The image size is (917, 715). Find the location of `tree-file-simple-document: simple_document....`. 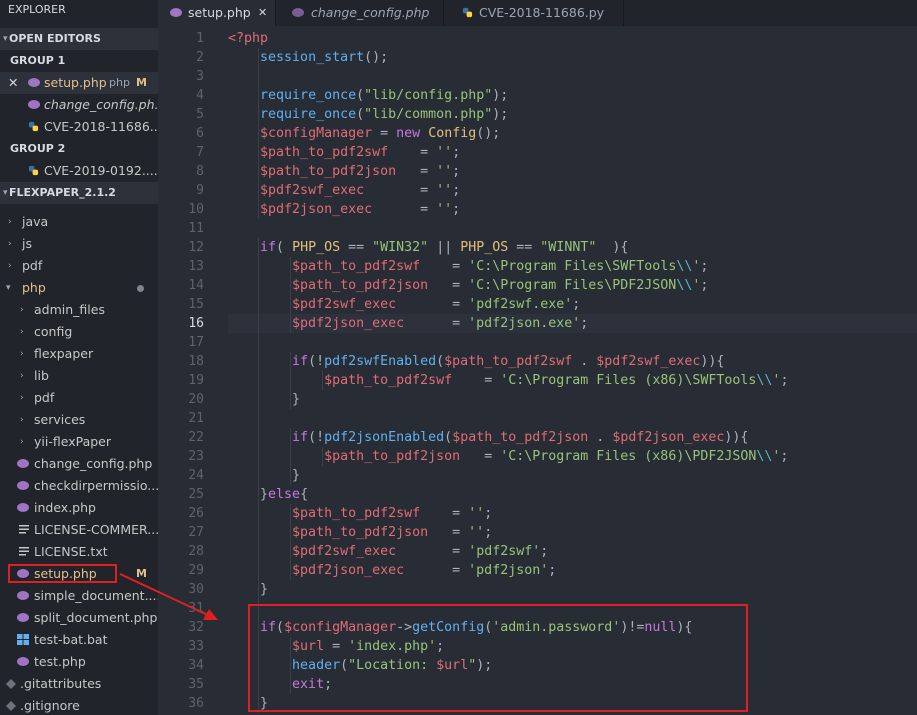

tree-file-simple-document: simple_document.... is located at coordinates (79, 596).